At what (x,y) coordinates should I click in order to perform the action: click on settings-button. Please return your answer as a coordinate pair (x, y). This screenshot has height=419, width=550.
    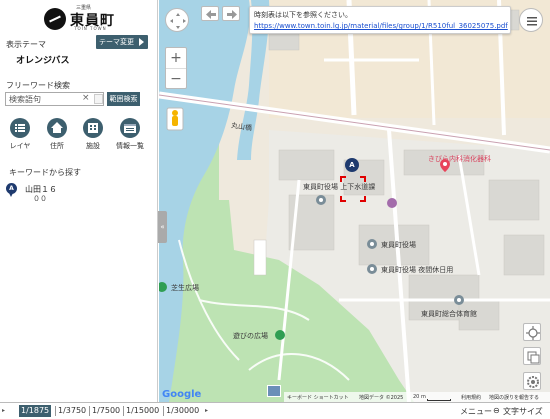
    Looking at the image, I should click on (532, 381).